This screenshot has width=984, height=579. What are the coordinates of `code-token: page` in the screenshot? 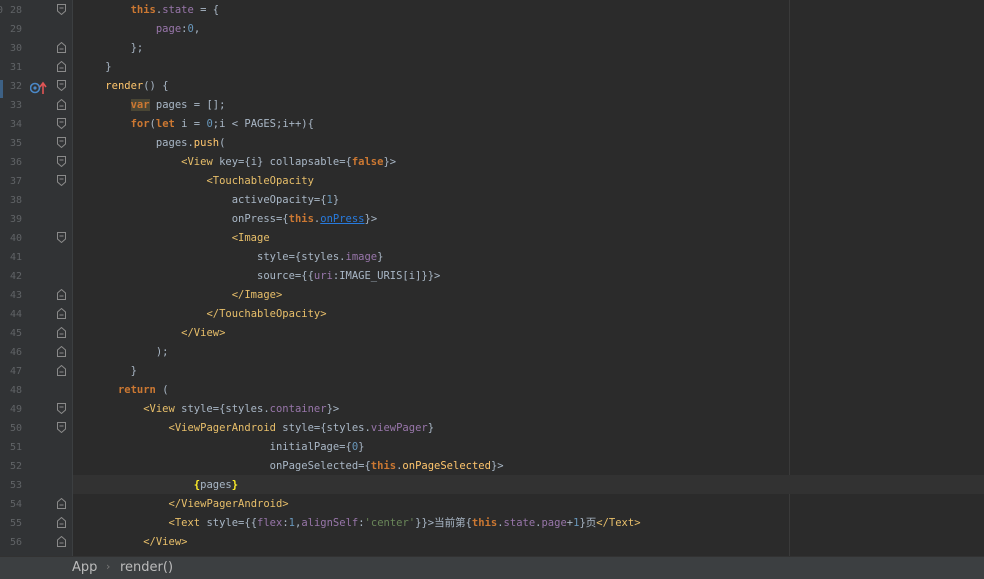 It's located at (168, 29).